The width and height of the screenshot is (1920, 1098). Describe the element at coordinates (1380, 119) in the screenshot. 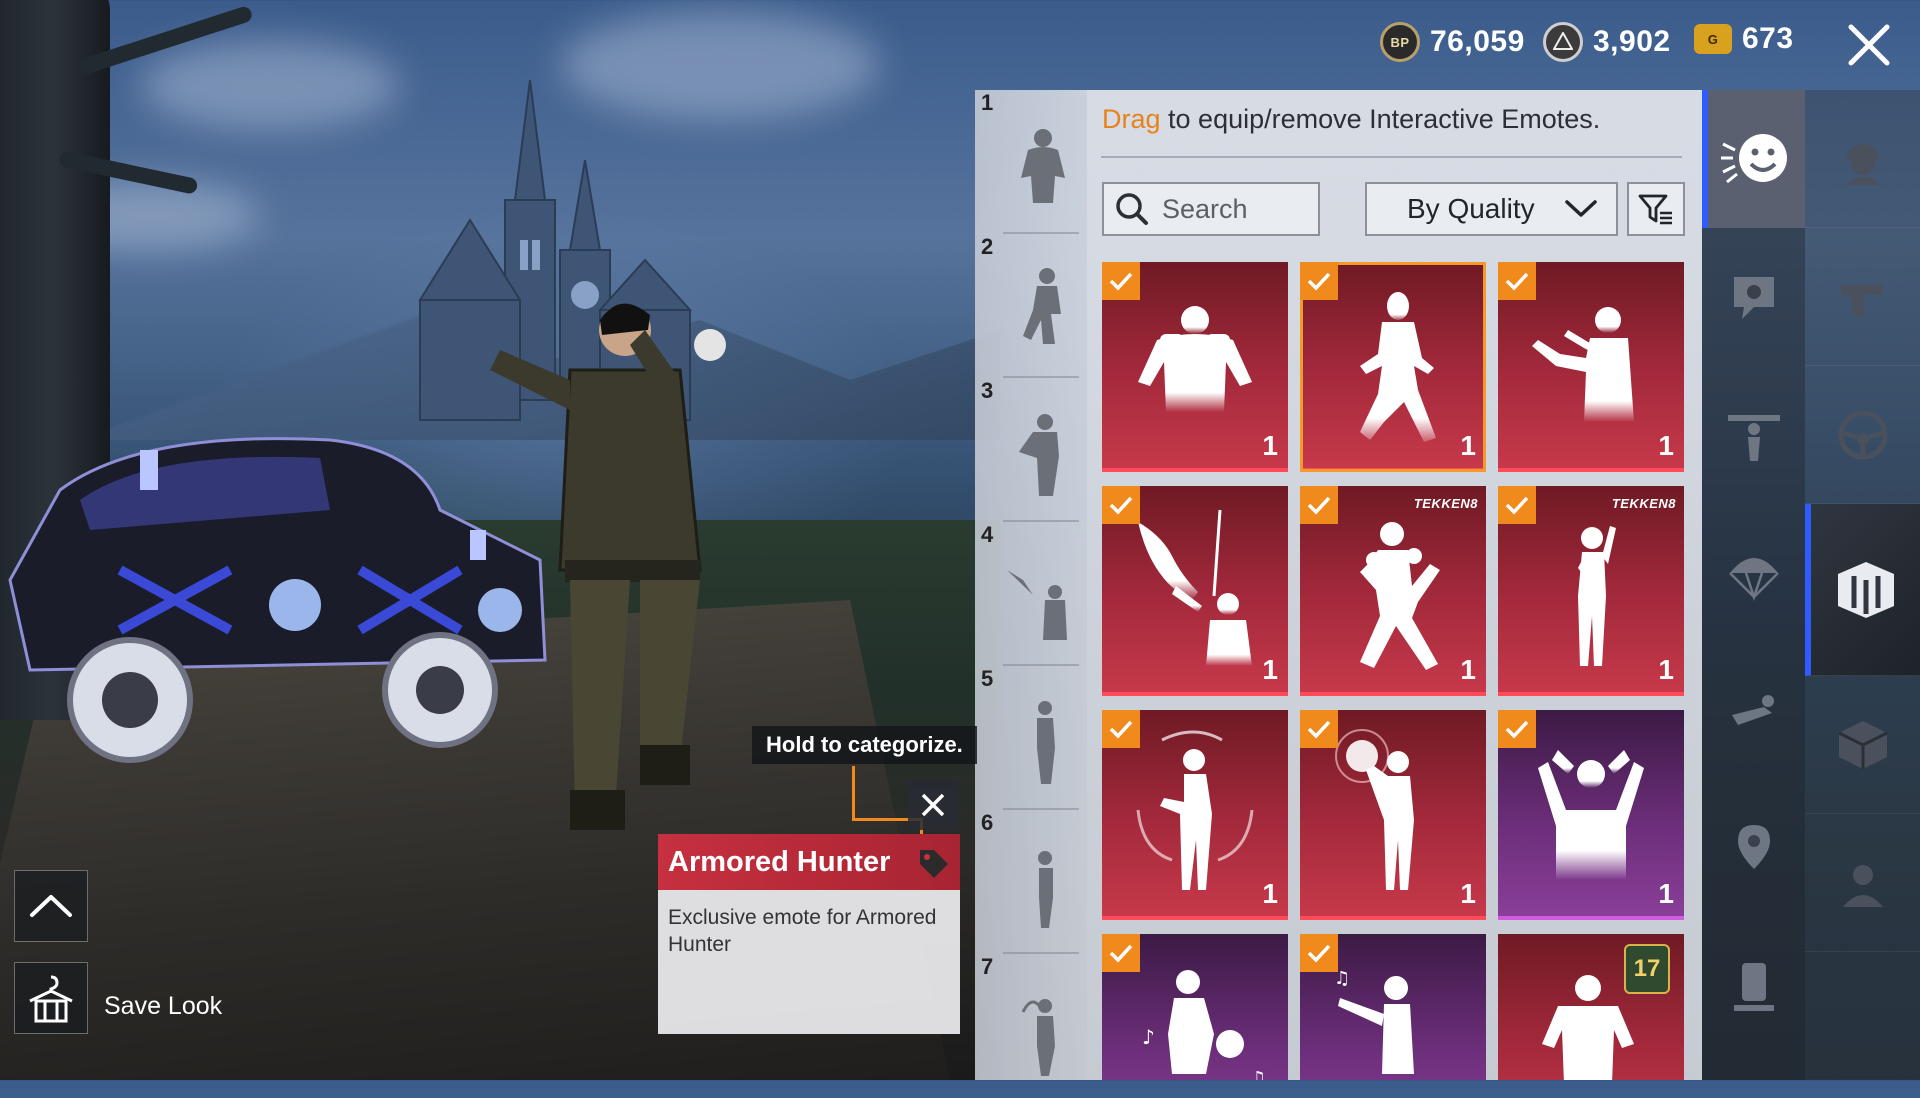

I see `drag-hint-text: to equip/remove Interactive Emotes.` at that location.